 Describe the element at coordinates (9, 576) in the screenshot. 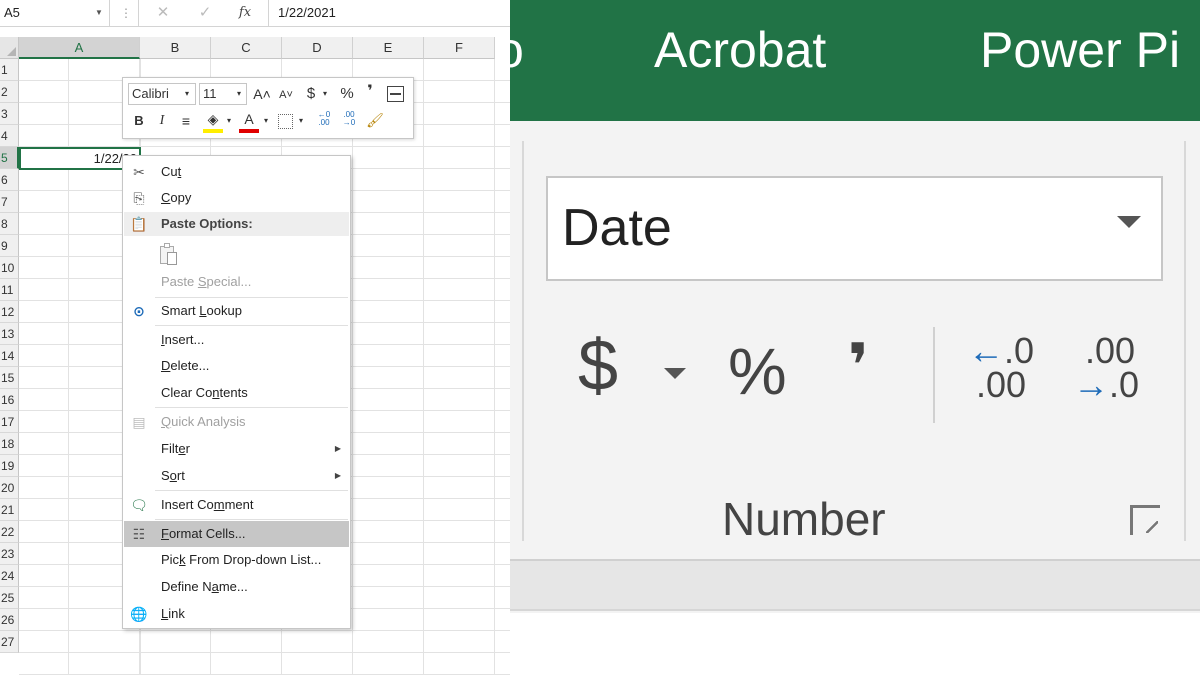

I see `row-header-24: 24` at that location.